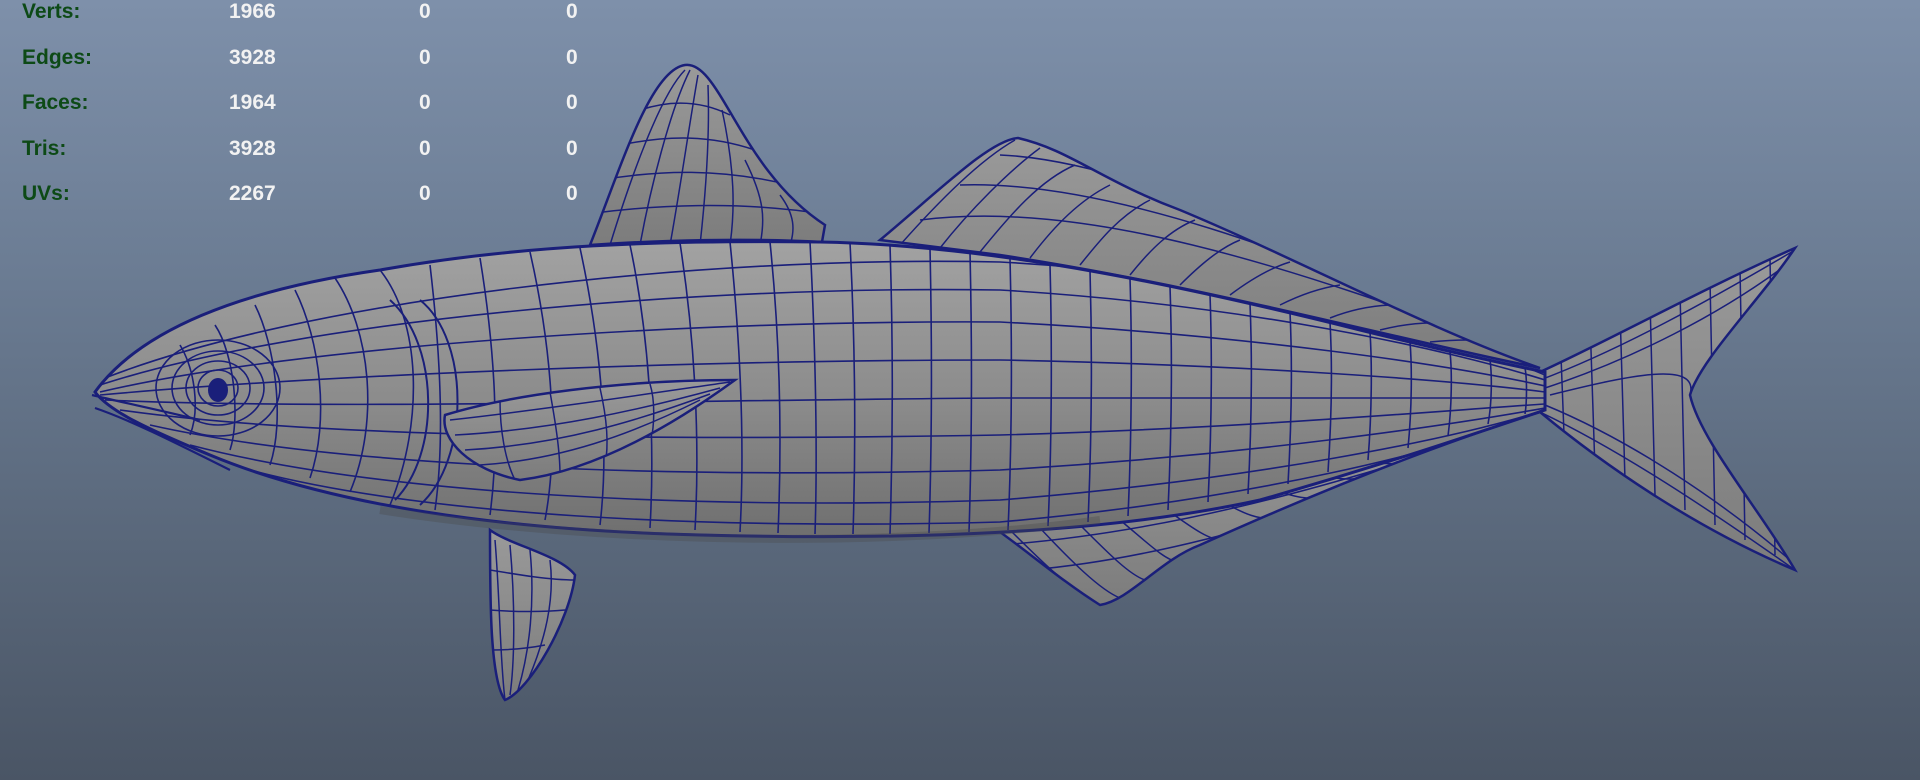 The image size is (1920, 780). What do you see at coordinates (51, 11) in the screenshot?
I see `hud-label: Verts:` at bounding box center [51, 11].